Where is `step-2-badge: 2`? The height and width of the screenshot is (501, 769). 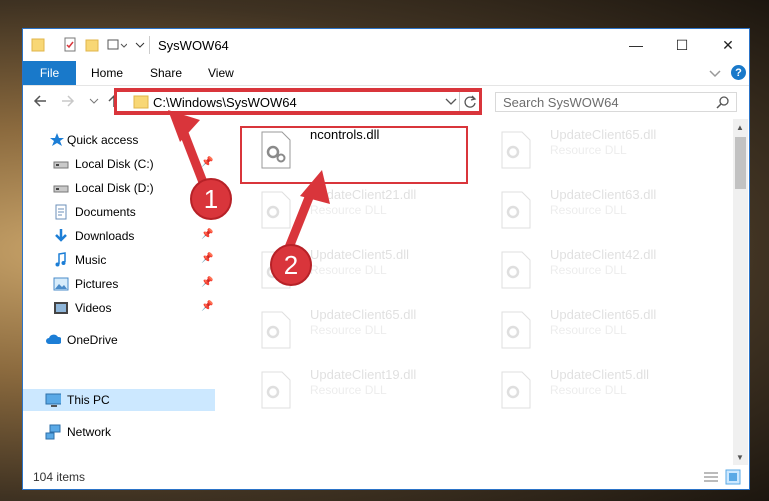
step-2-badge: 2 is located at coordinates (291, 265).